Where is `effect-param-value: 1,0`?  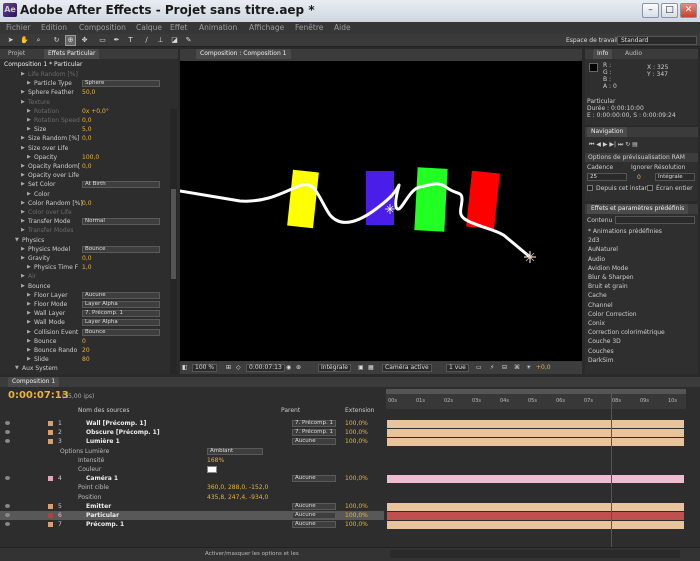 effect-param-value: 1,0 is located at coordinates (87, 267).